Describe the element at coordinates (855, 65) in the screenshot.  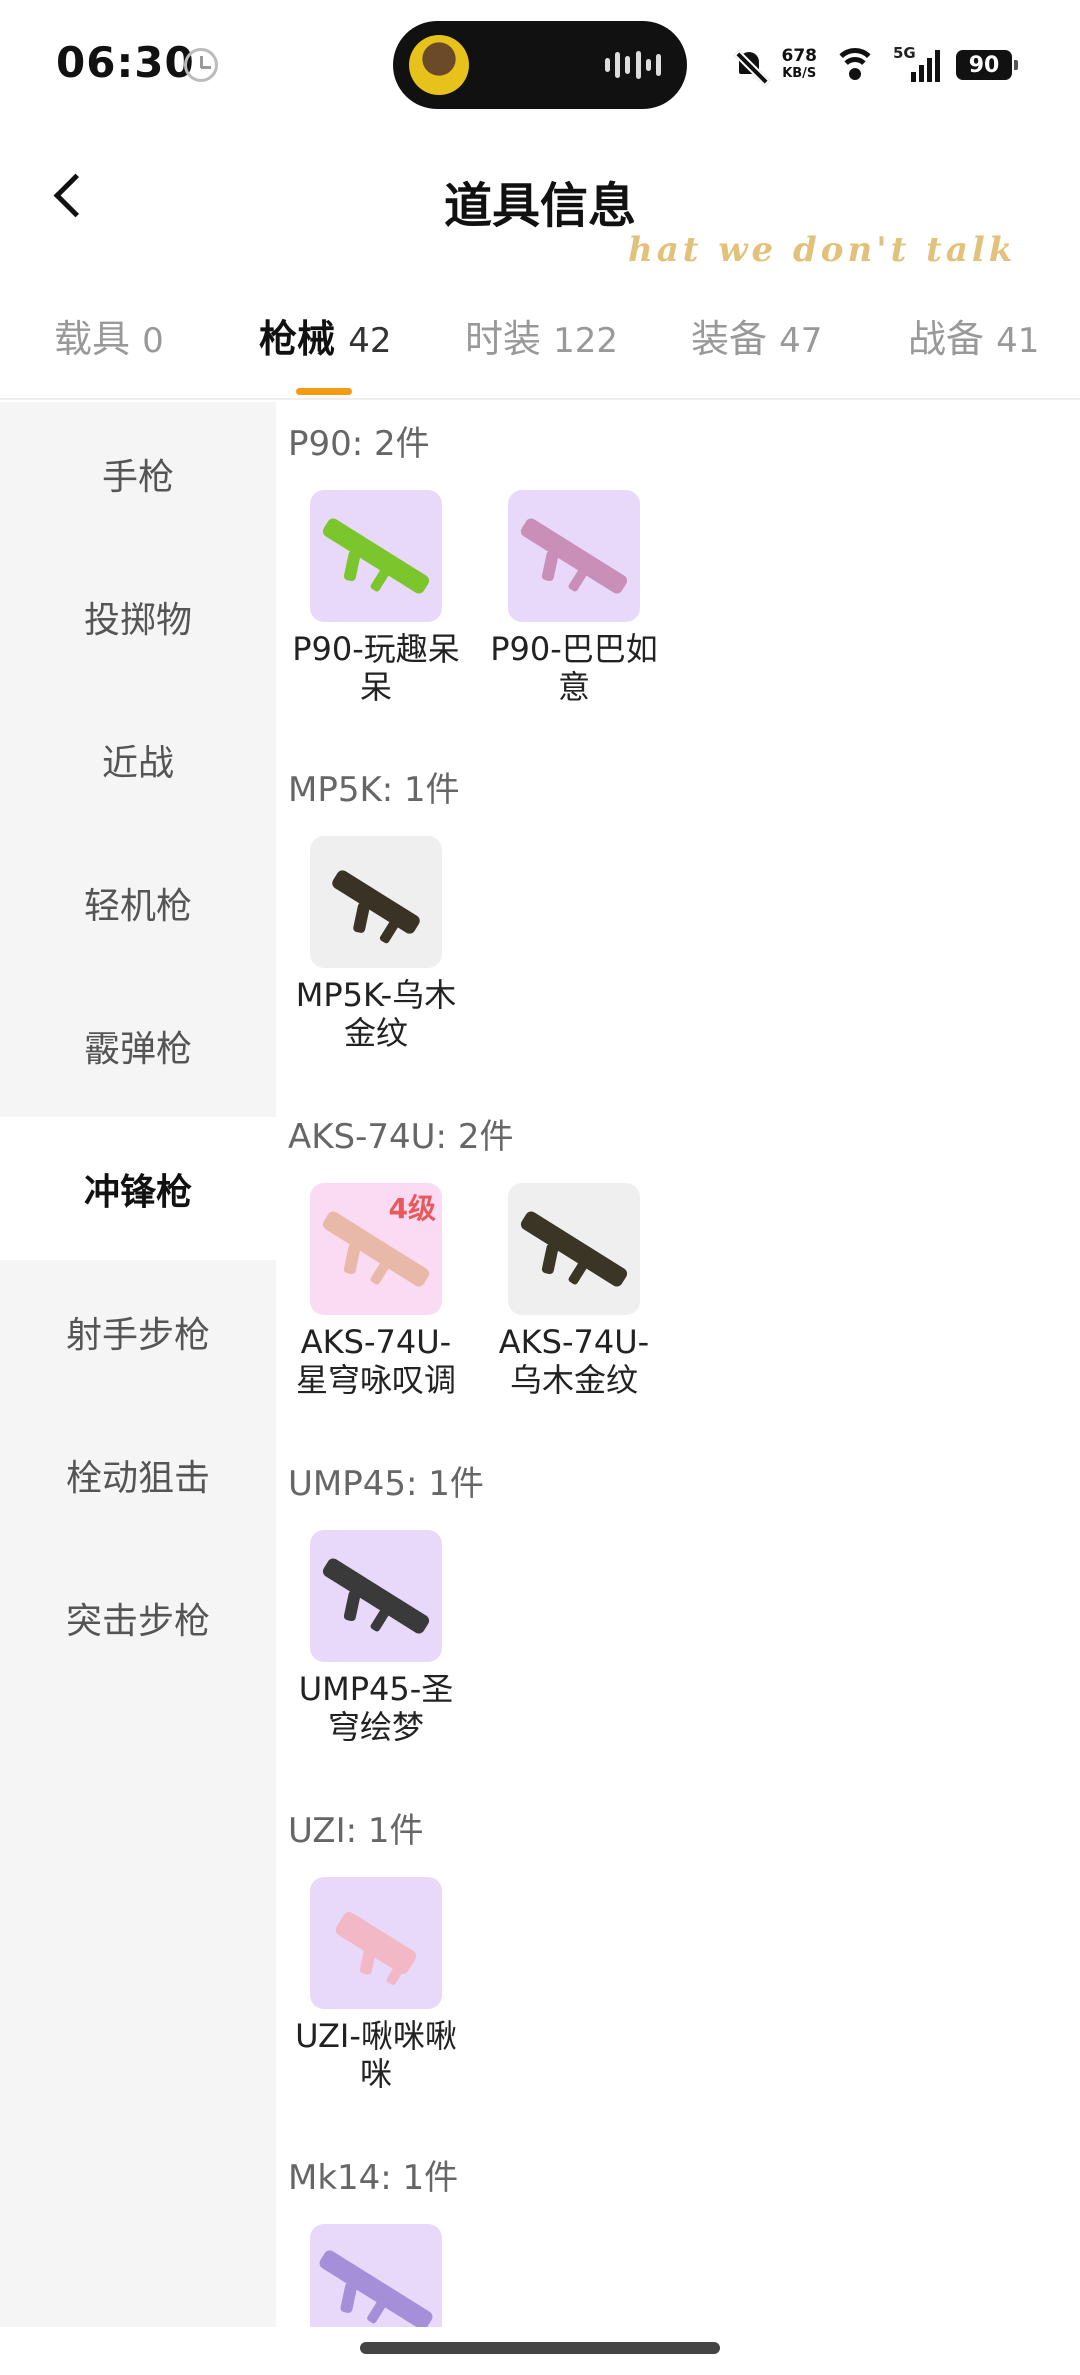
I see `wifi-icon` at that location.